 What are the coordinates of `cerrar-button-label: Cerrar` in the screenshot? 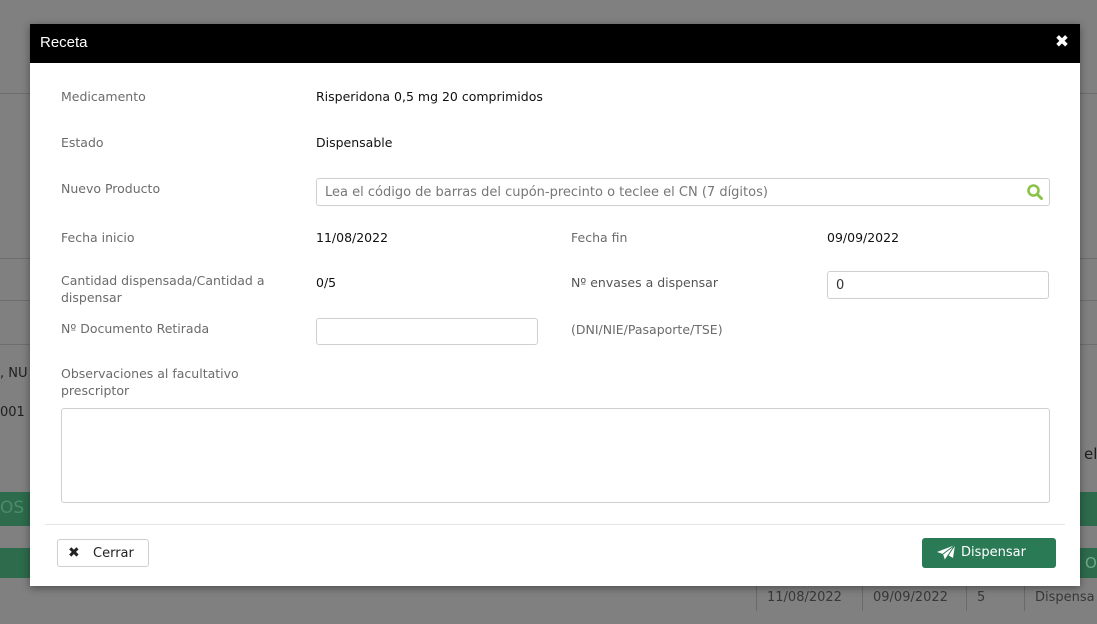 It's located at (113, 553).